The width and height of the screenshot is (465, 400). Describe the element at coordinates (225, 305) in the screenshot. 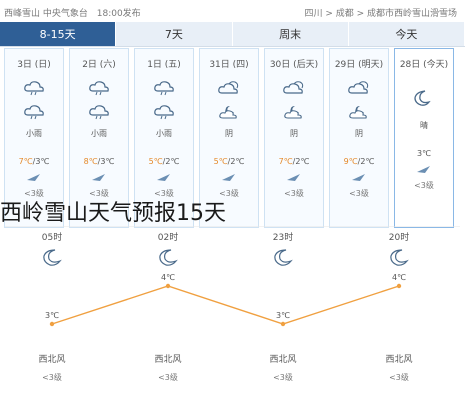

I see `temp-line` at that location.